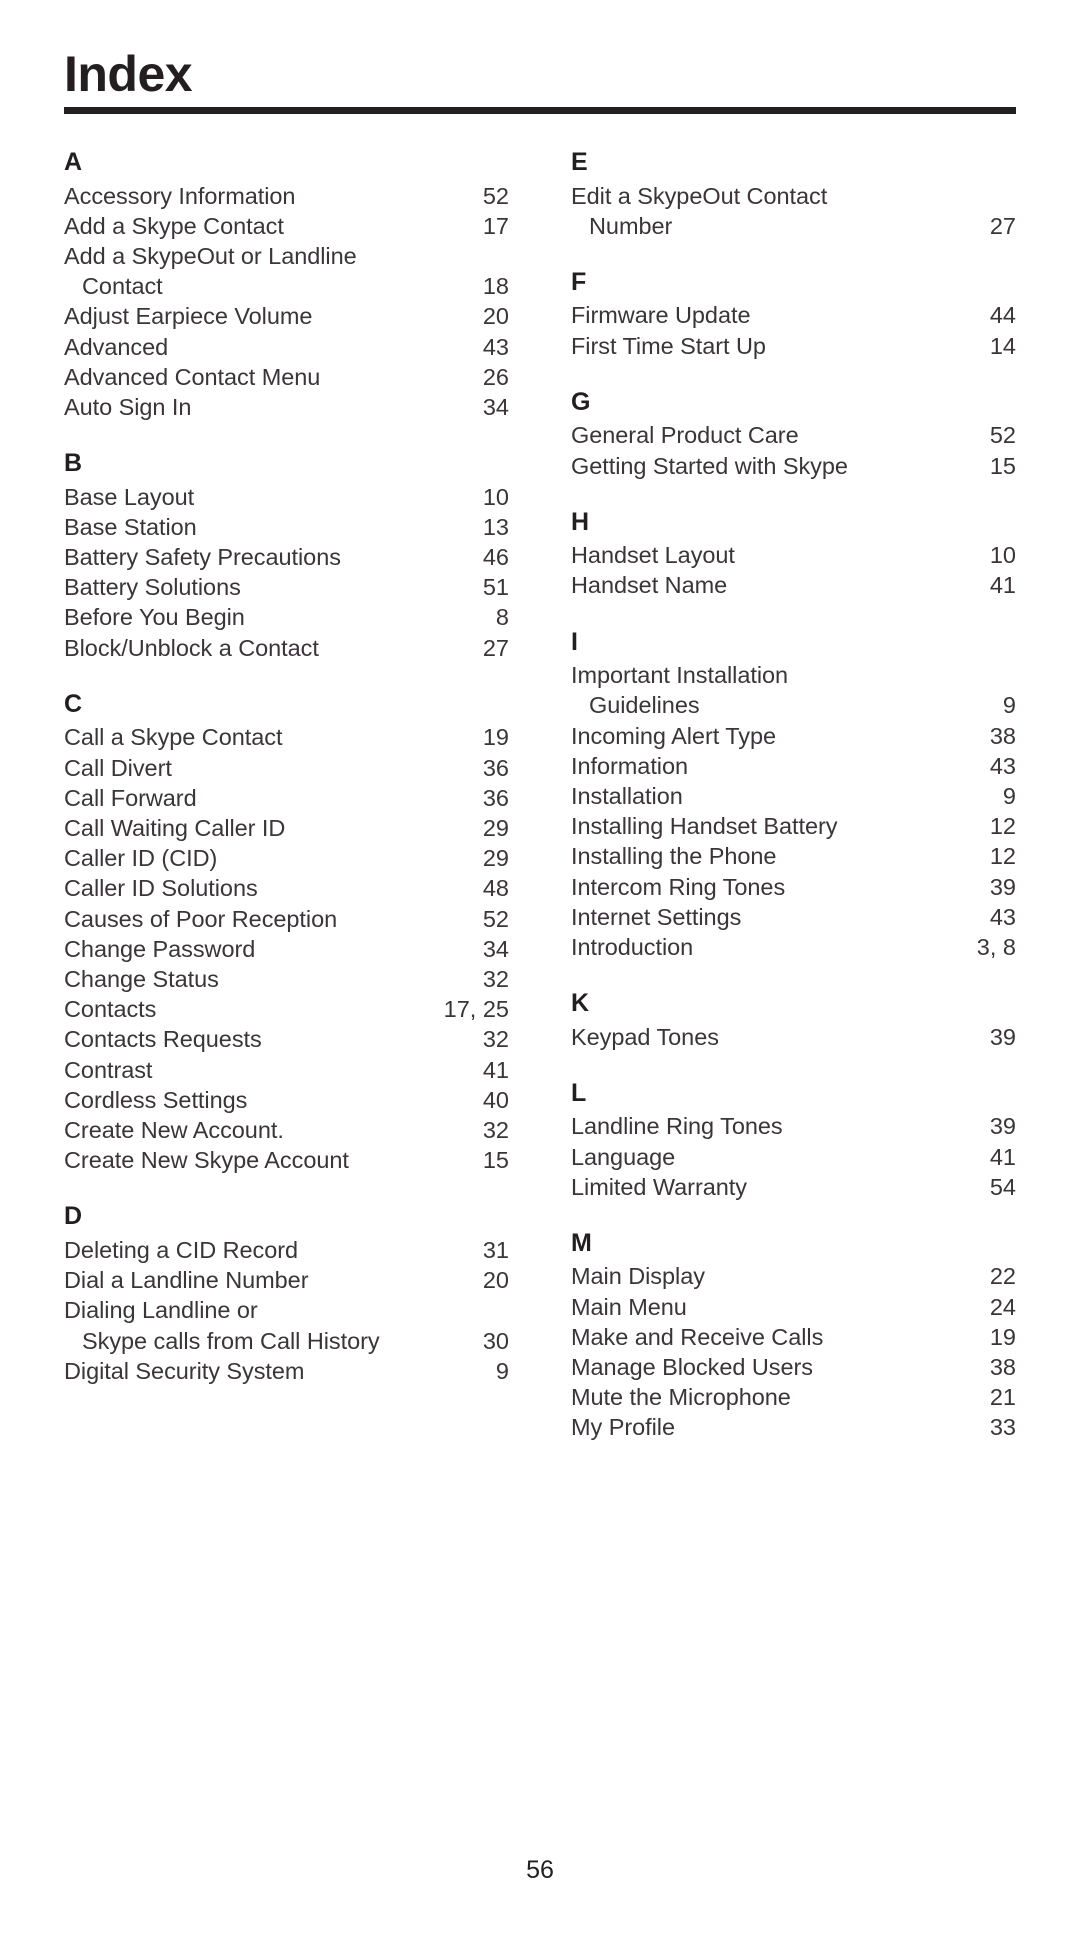 Image resolution: width=1080 pixels, height=1947 pixels. Describe the element at coordinates (793, 1020) in the screenshot. I see `index-section-k: K Keypad Tones 39` at that location.